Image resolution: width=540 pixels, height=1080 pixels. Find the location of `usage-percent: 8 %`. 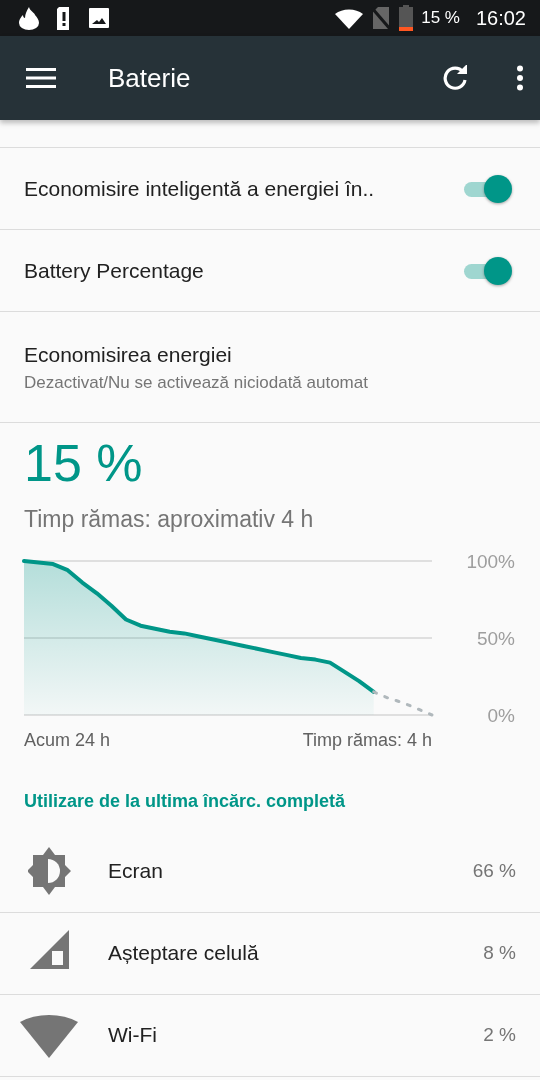

usage-percent: 8 % is located at coordinates (499, 952).